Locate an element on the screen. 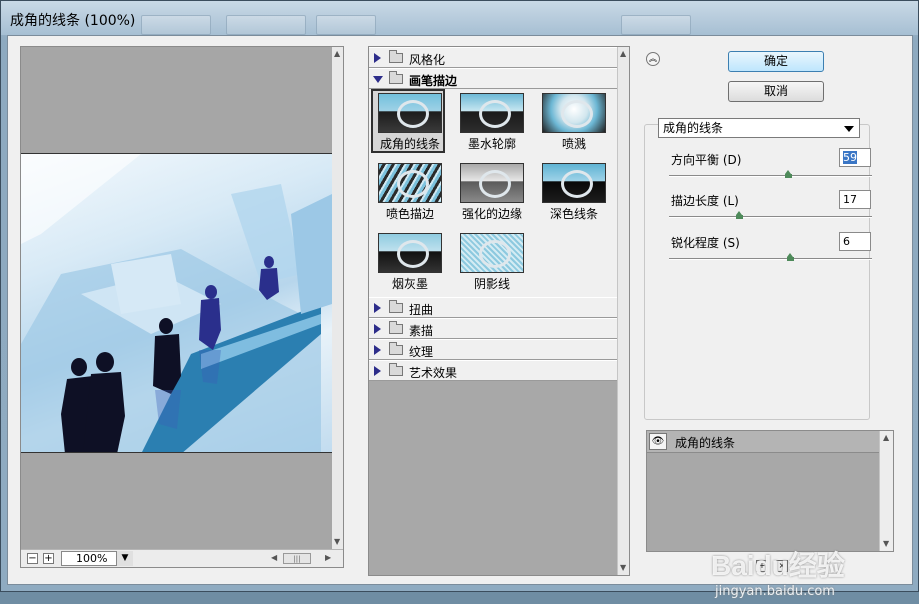  title-bar: 成角的线条 (100%) is located at coordinates (459, 18).